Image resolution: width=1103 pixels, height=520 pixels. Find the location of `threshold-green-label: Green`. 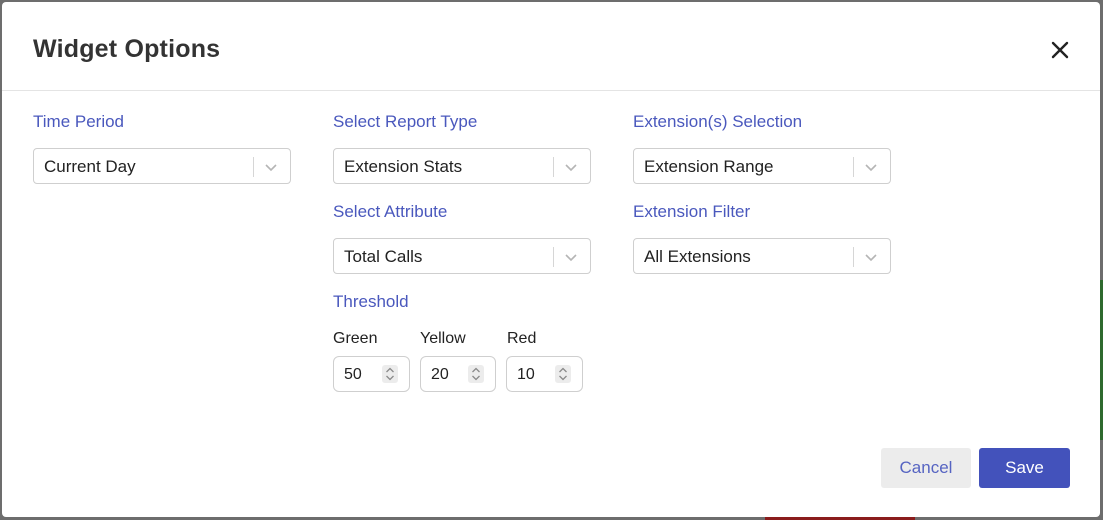

threshold-green-label: Green is located at coordinates (355, 338).